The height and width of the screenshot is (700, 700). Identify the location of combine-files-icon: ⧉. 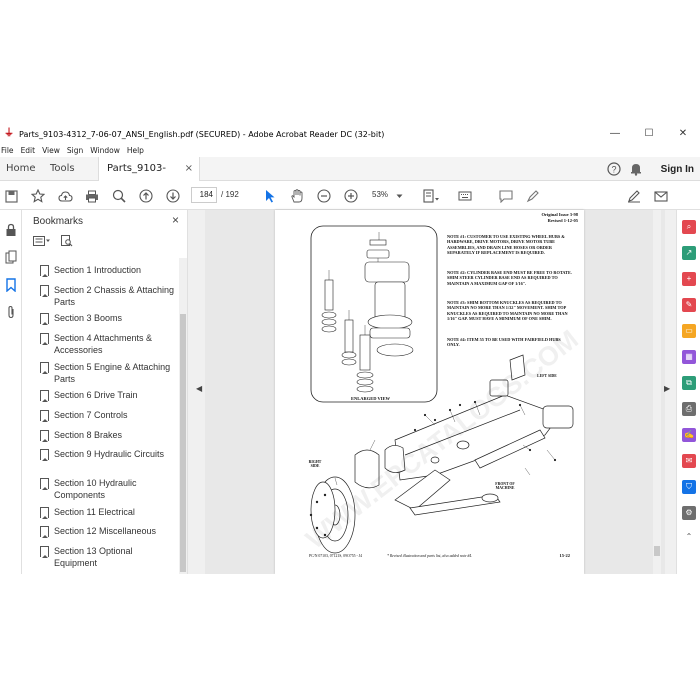
(689, 383).